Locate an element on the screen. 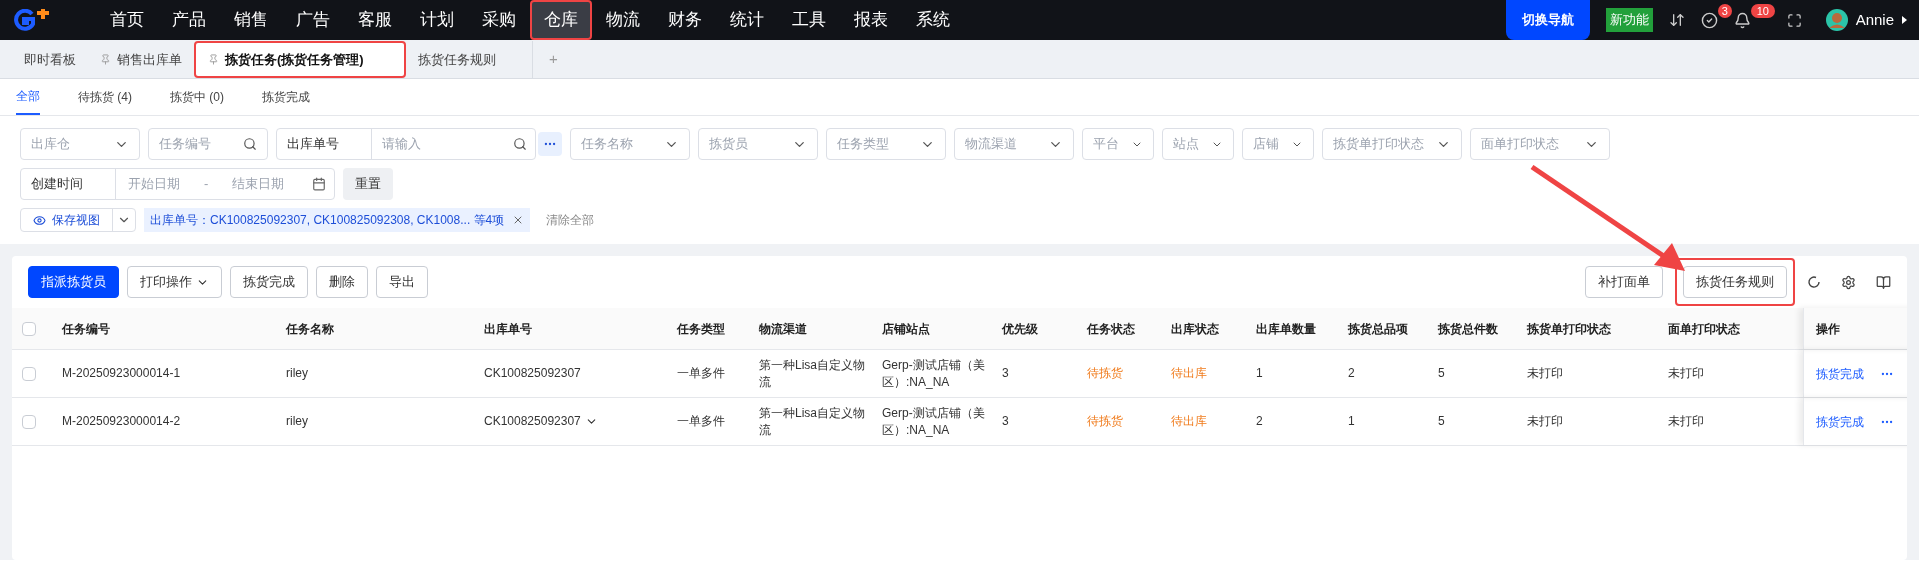 This screenshot has width=1919, height=572. toolbar-button: 打印操作 is located at coordinates (174, 282).